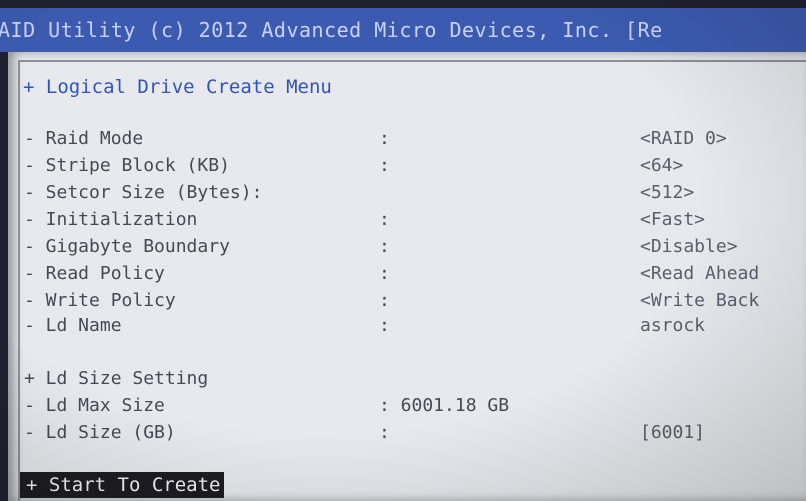  Describe the element at coordinates (415, 221) in the screenshot. I see `setting-initialization: - Initialization : <Fast>` at that location.